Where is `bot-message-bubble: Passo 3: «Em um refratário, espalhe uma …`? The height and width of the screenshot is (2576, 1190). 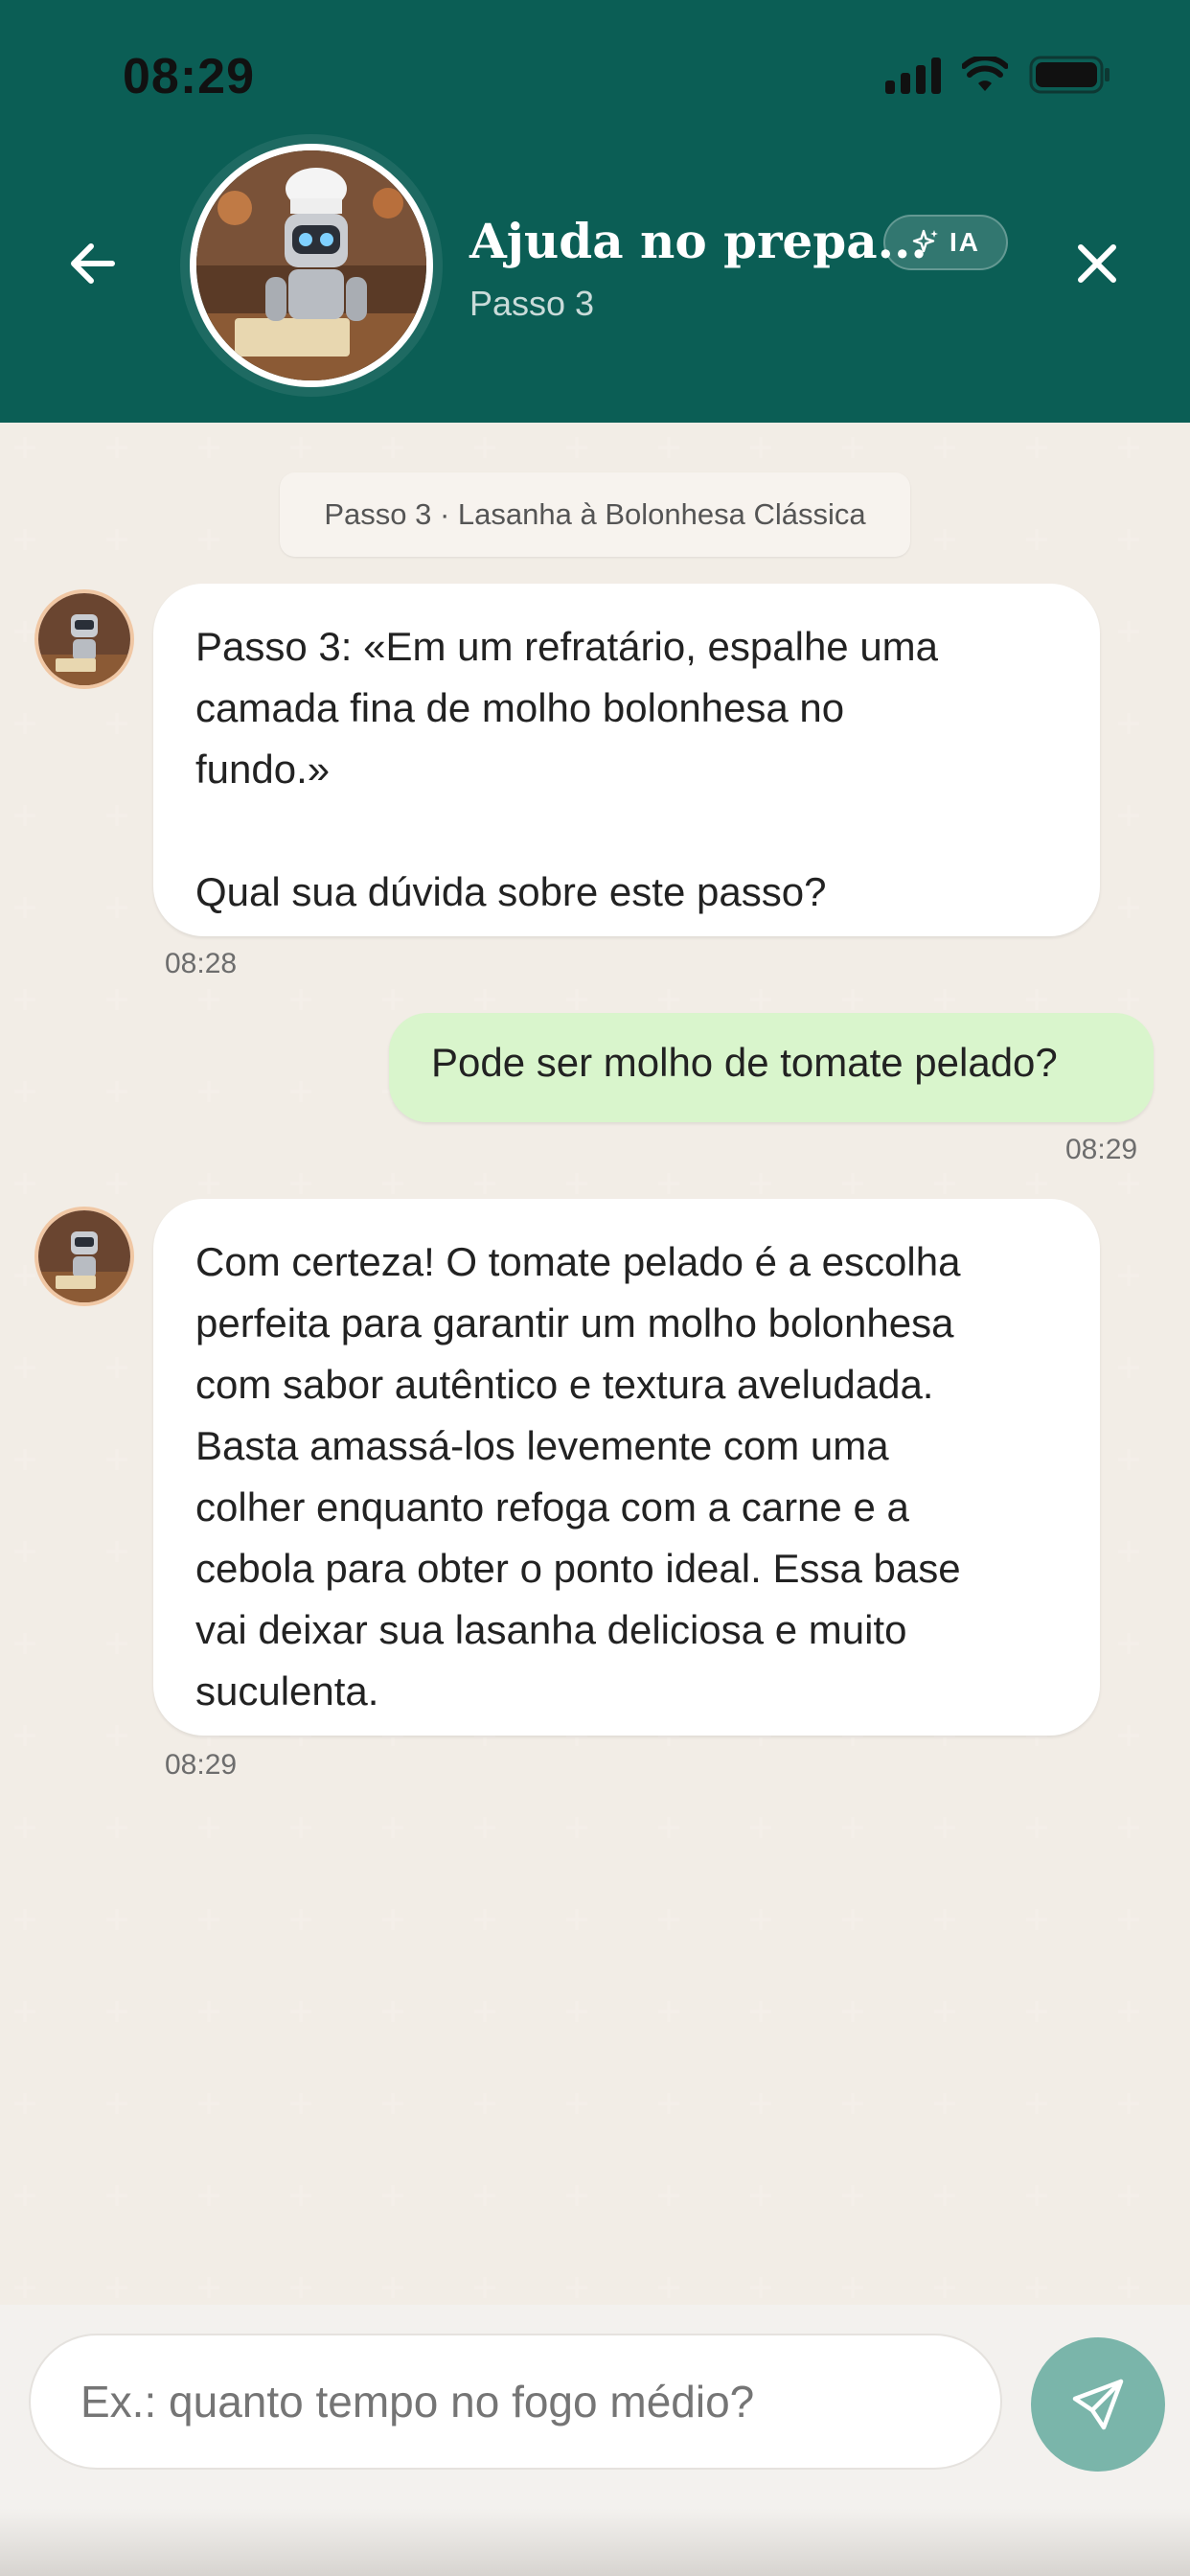 bot-message-bubble: Passo 3: «Em um refratário, espalhe uma … is located at coordinates (626, 760).